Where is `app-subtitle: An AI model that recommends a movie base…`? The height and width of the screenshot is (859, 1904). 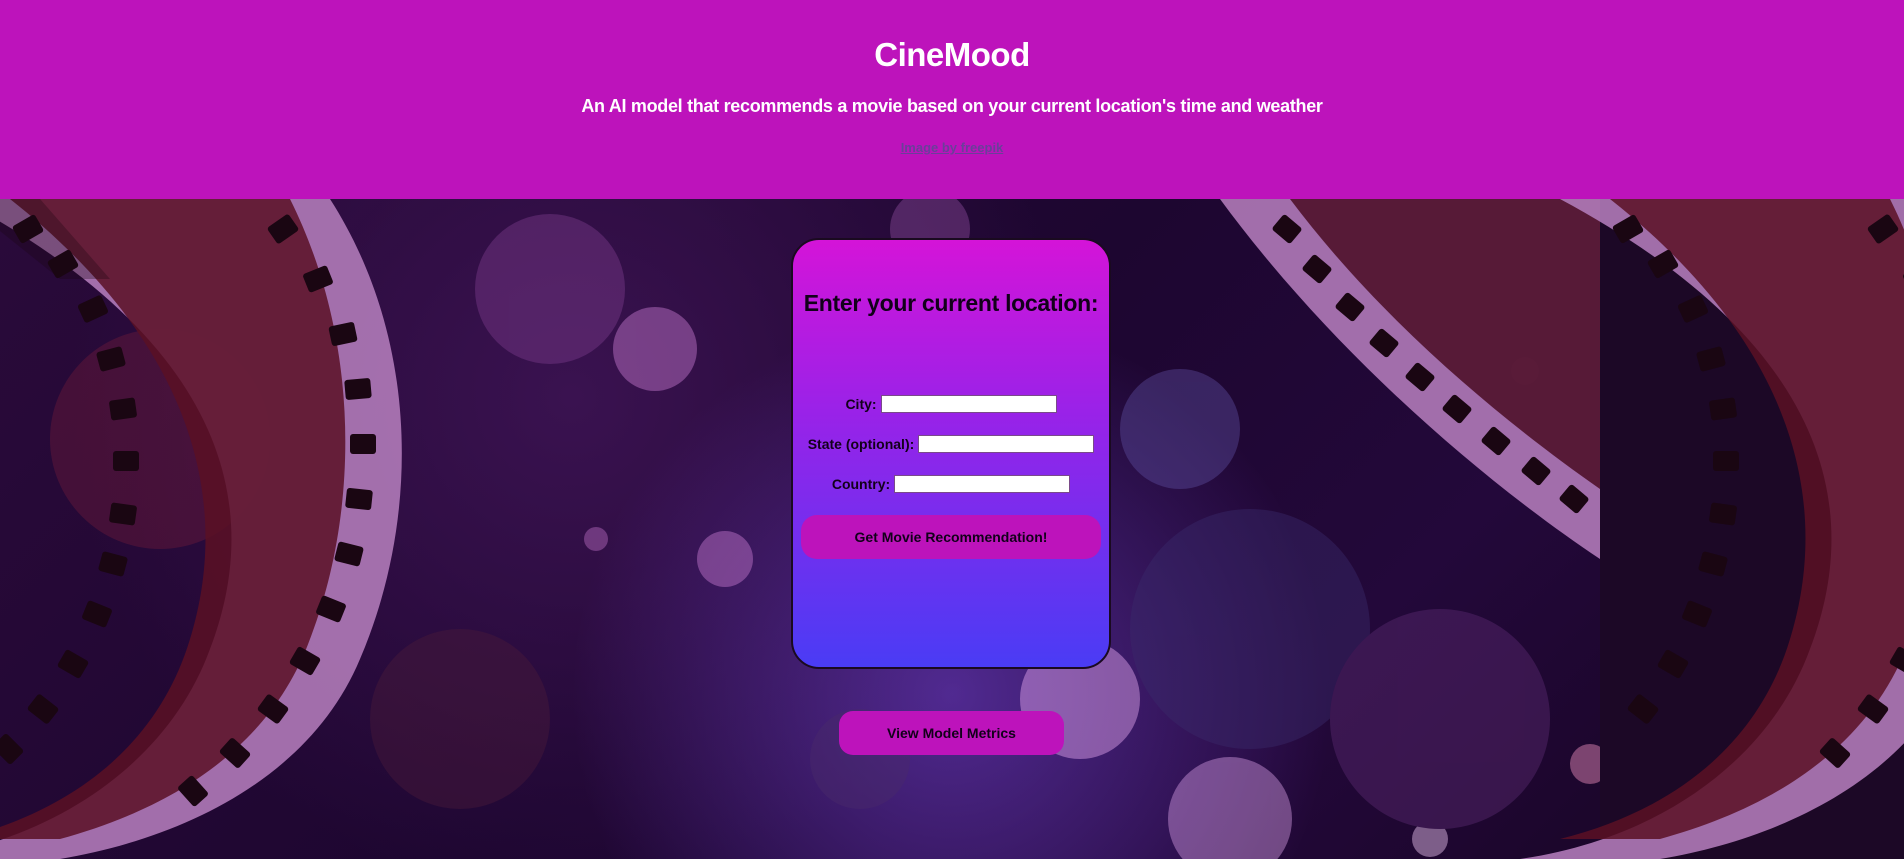
app-subtitle: An AI model that recommends a movie base… is located at coordinates (952, 106).